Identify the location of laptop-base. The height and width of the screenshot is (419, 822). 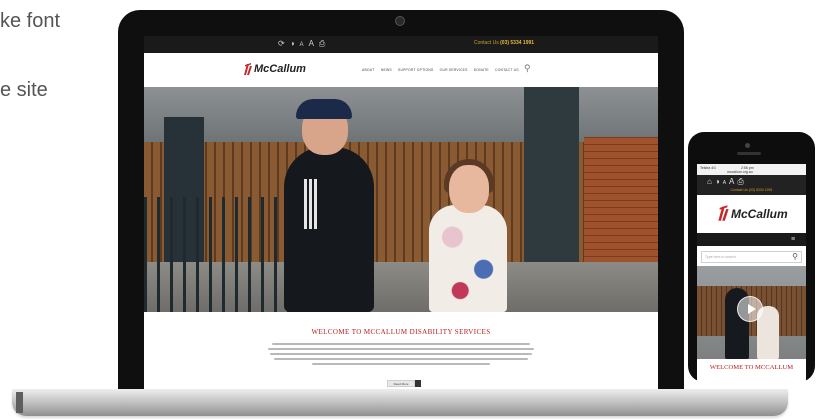
(400, 402).